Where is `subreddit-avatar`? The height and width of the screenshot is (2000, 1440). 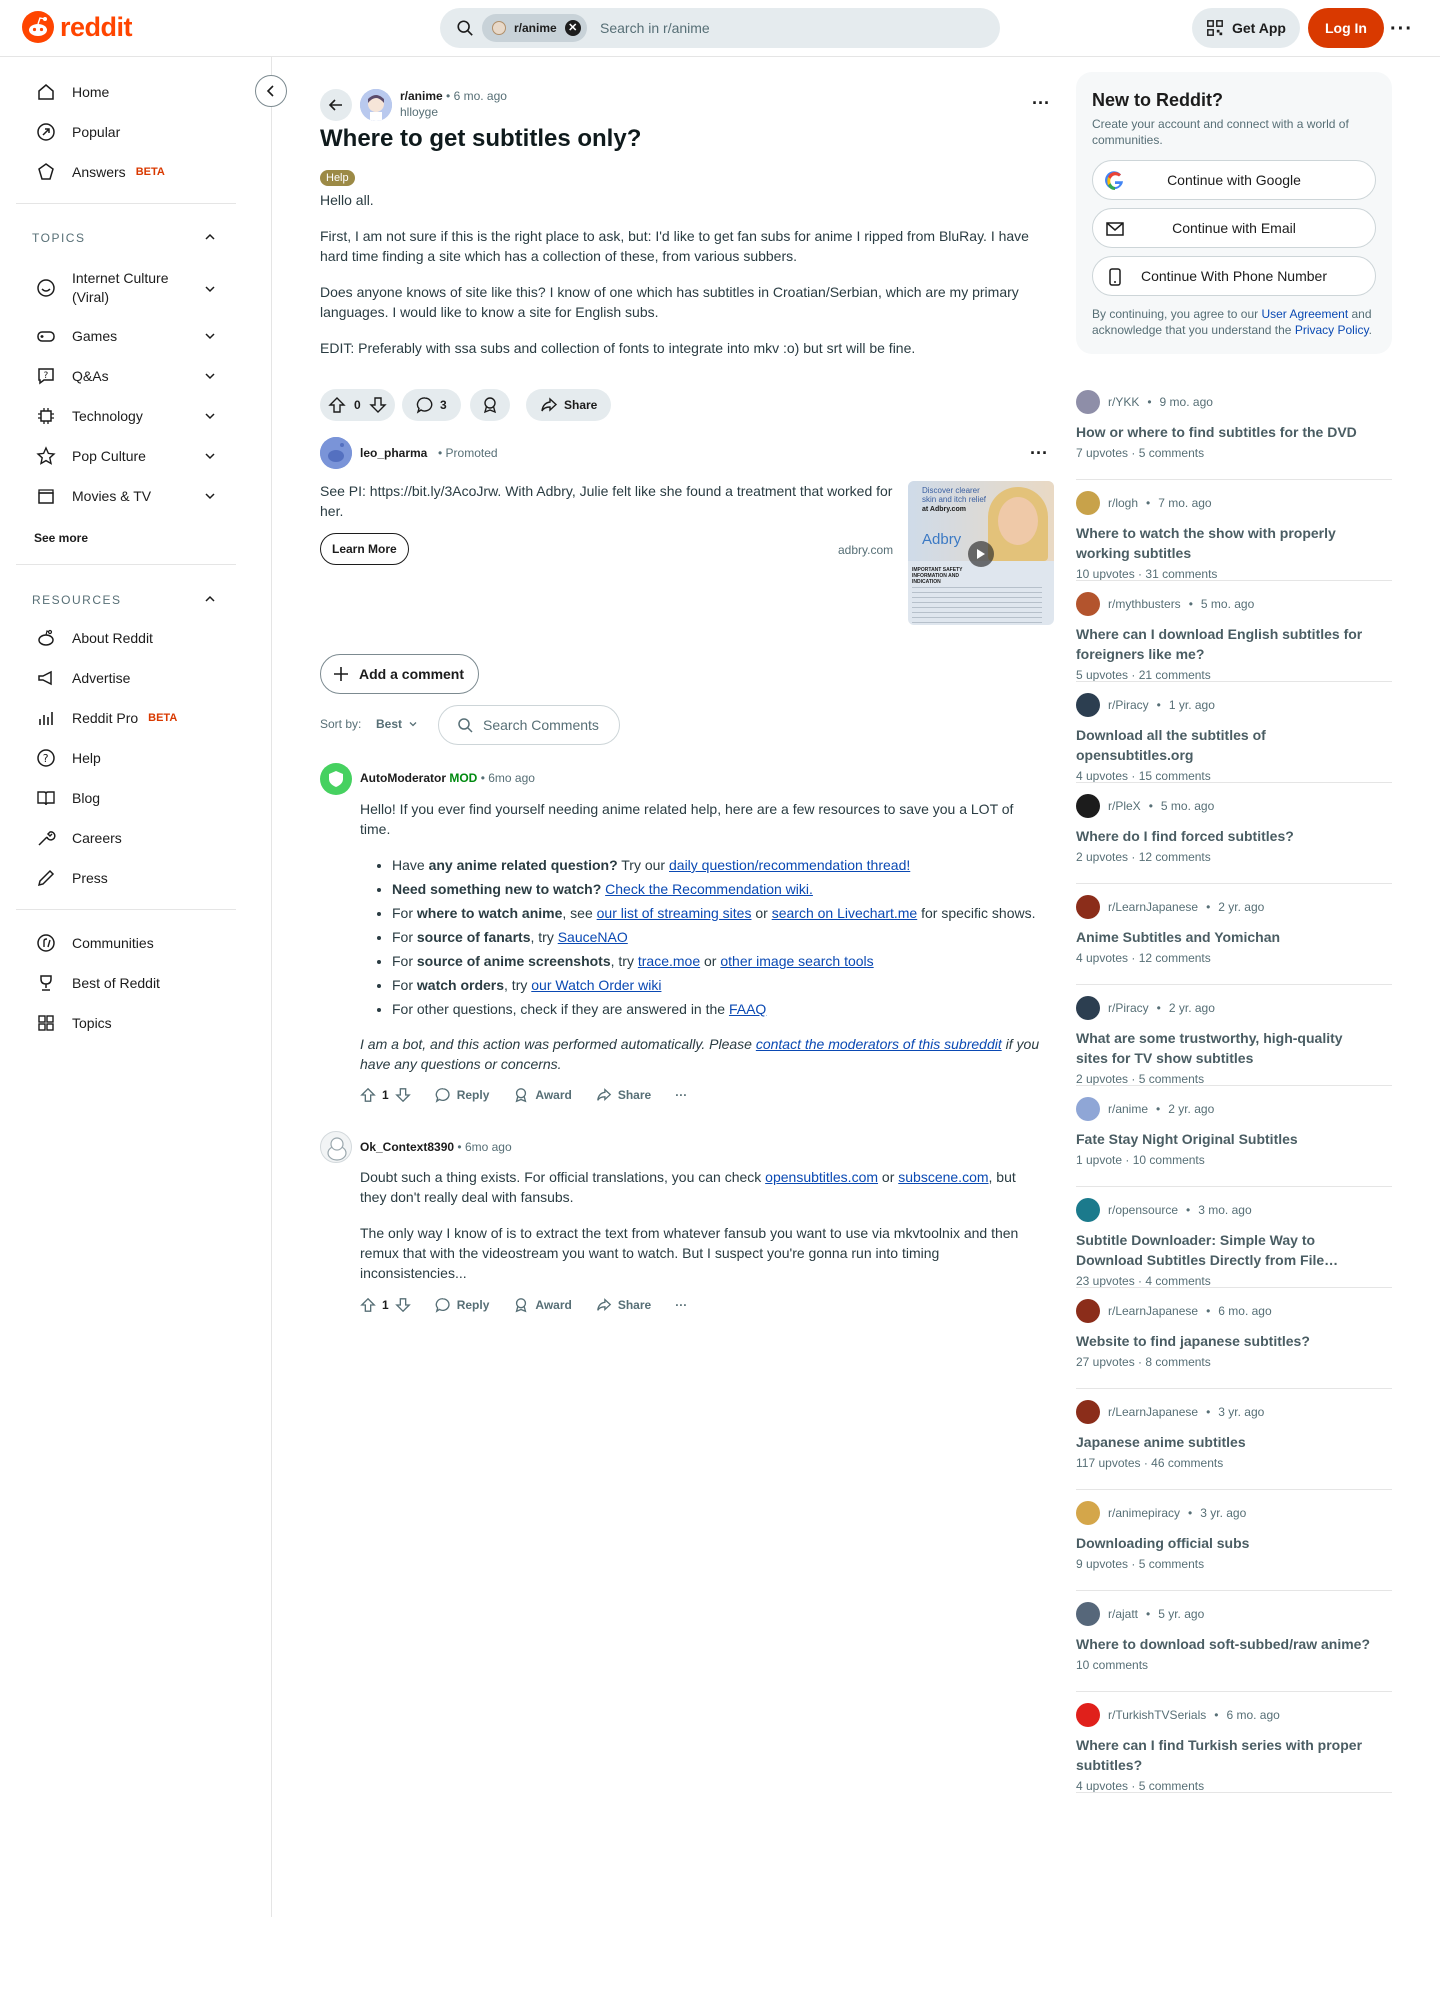
subreddit-avatar is located at coordinates (376, 105).